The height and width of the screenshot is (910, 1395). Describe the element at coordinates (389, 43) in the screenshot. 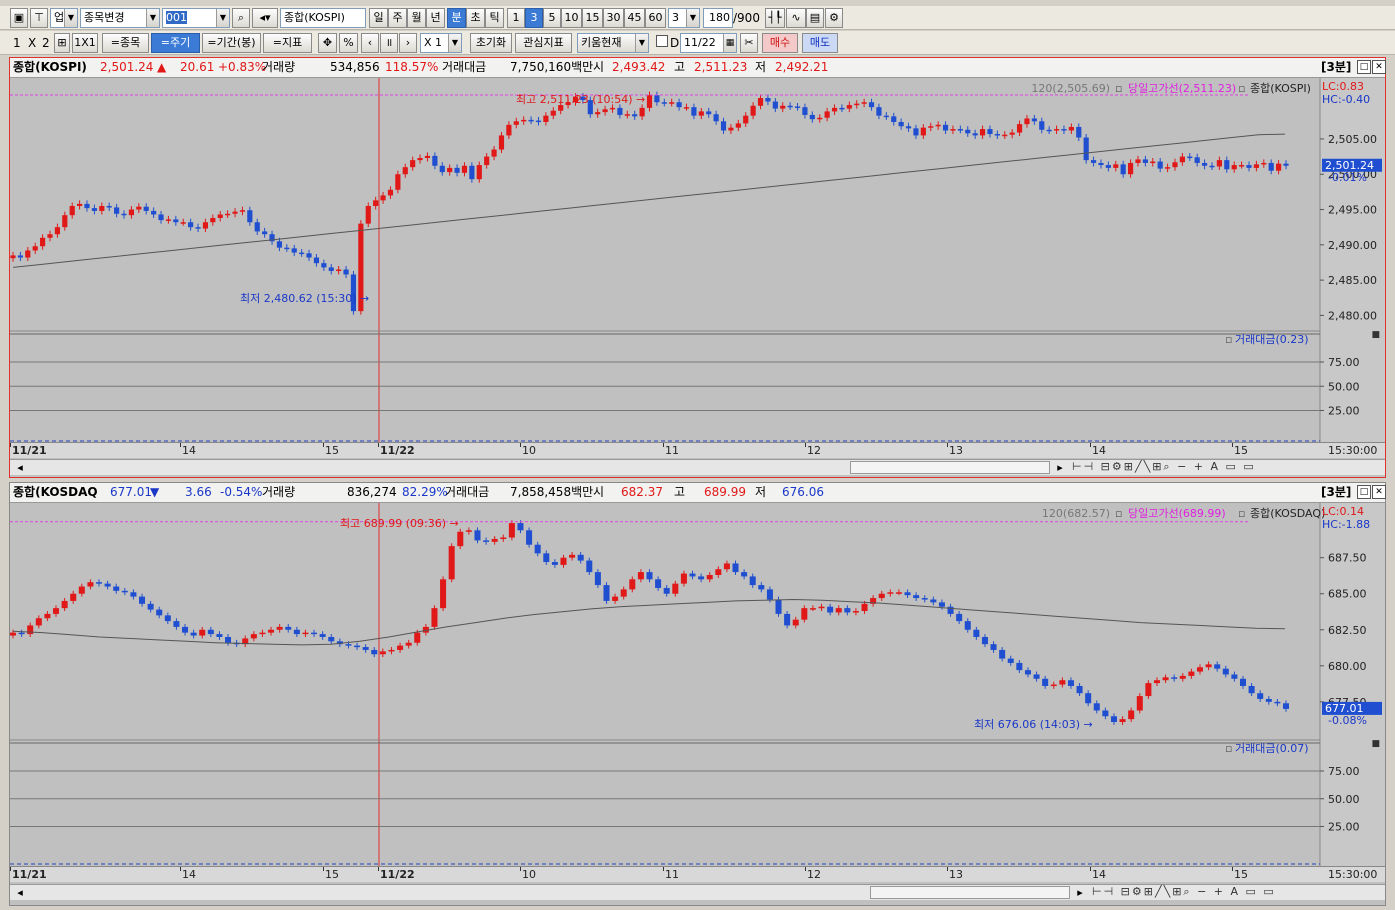

I see `pause-icon: ॥` at that location.